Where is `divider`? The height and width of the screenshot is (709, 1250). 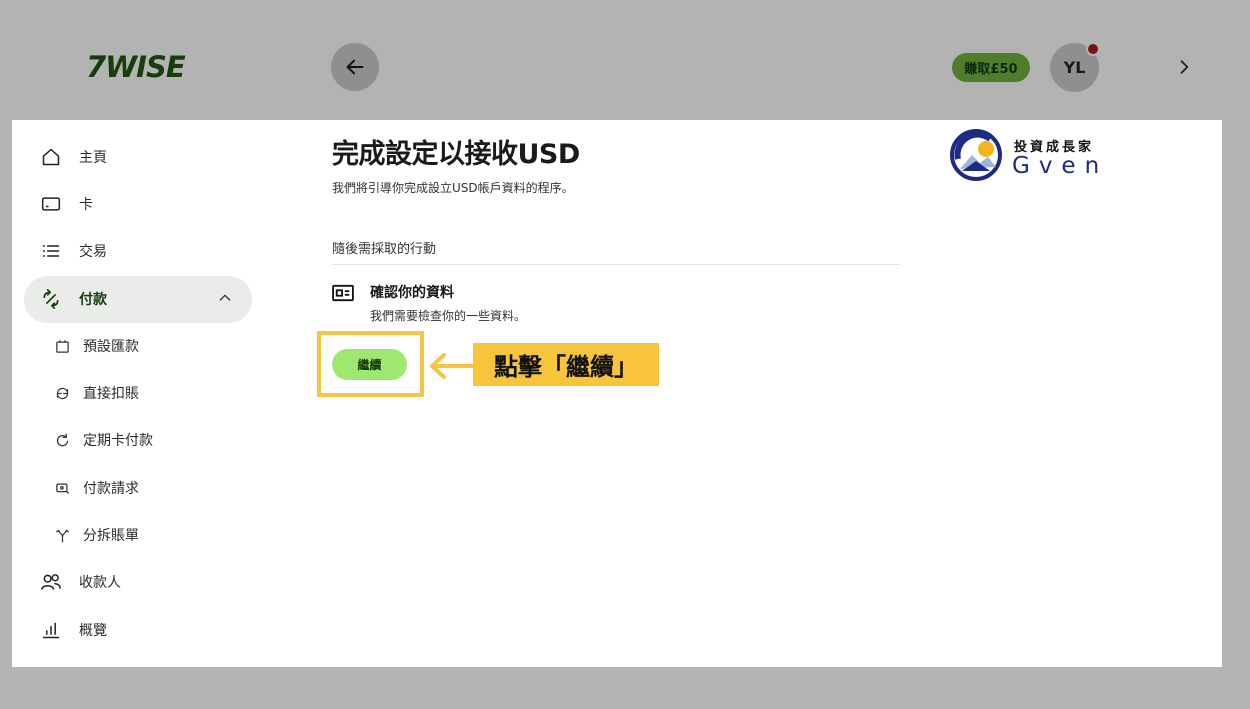
divider is located at coordinates (616, 264).